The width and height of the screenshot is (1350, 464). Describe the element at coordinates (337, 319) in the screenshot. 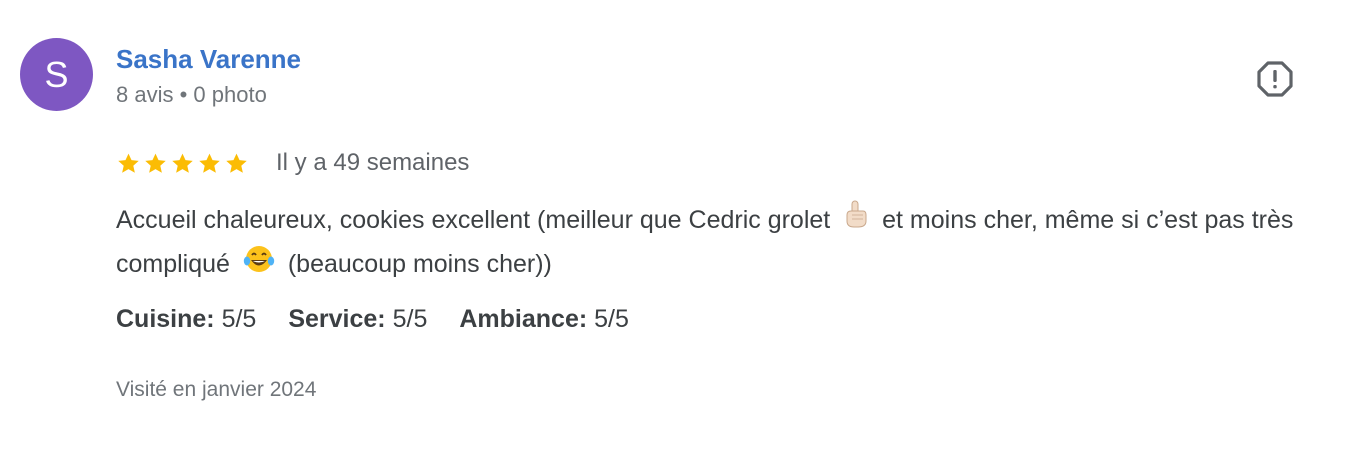

I see `score-label: Service:` at that location.